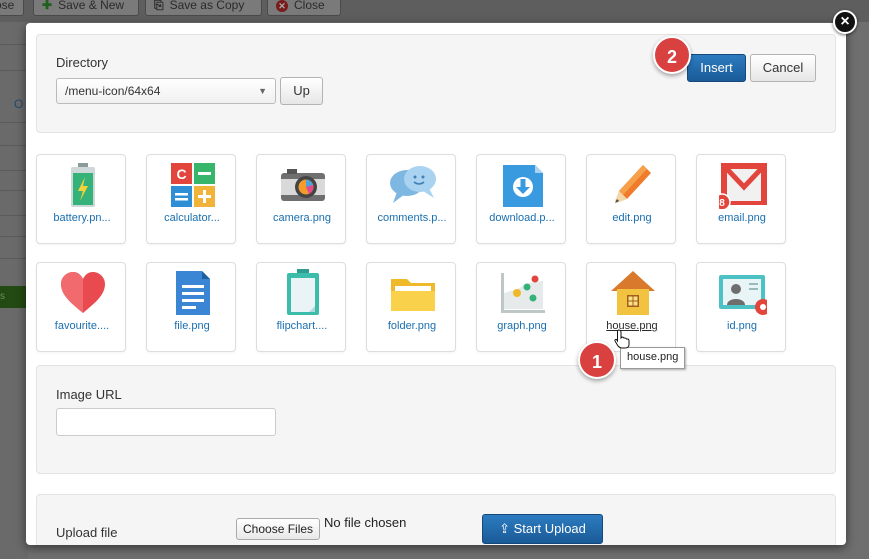 This screenshot has width=869, height=559. I want to click on step-marker-2: 2, so click(672, 55).